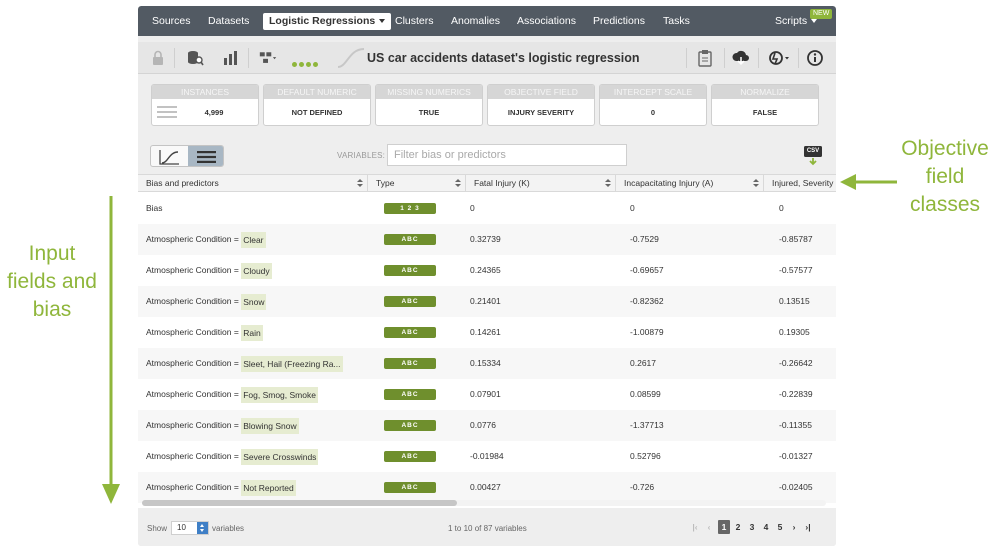 This screenshot has width=1000, height=551. What do you see at coordinates (945, 176) in the screenshot?
I see `annotation-objective-classes: Objective field classes` at bounding box center [945, 176].